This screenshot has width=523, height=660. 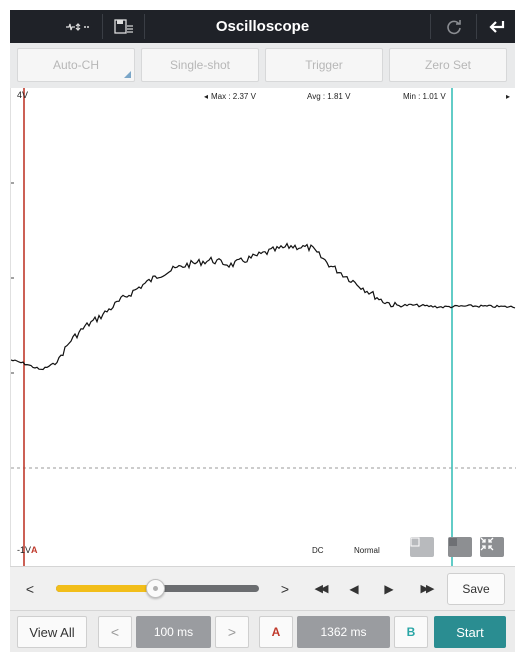 I want to click on save-button: Save, so click(x=476, y=589).